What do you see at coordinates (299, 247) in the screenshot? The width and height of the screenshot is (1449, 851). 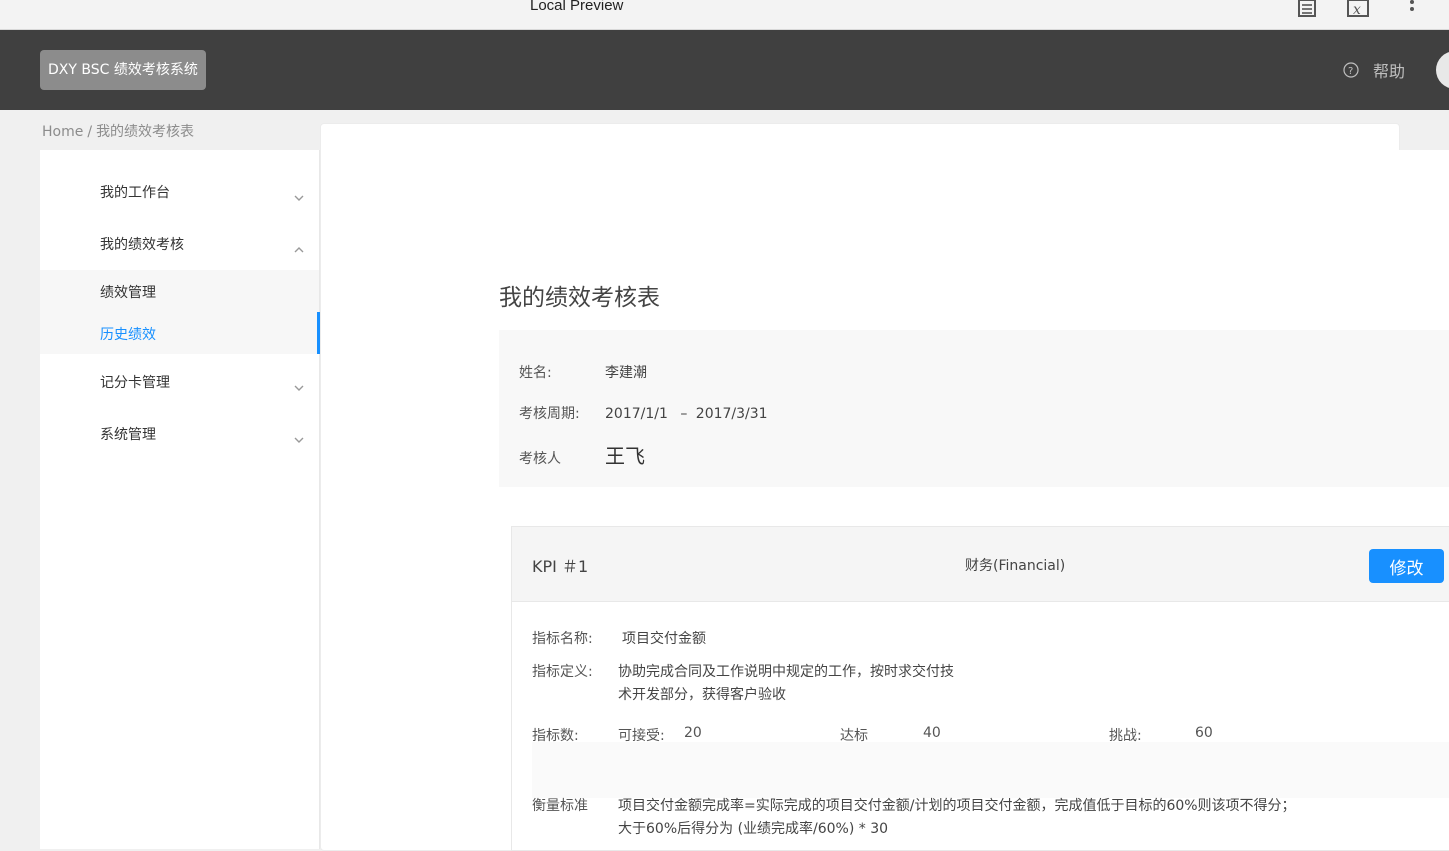 I see `chevron-up-icon` at bounding box center [299, 247].